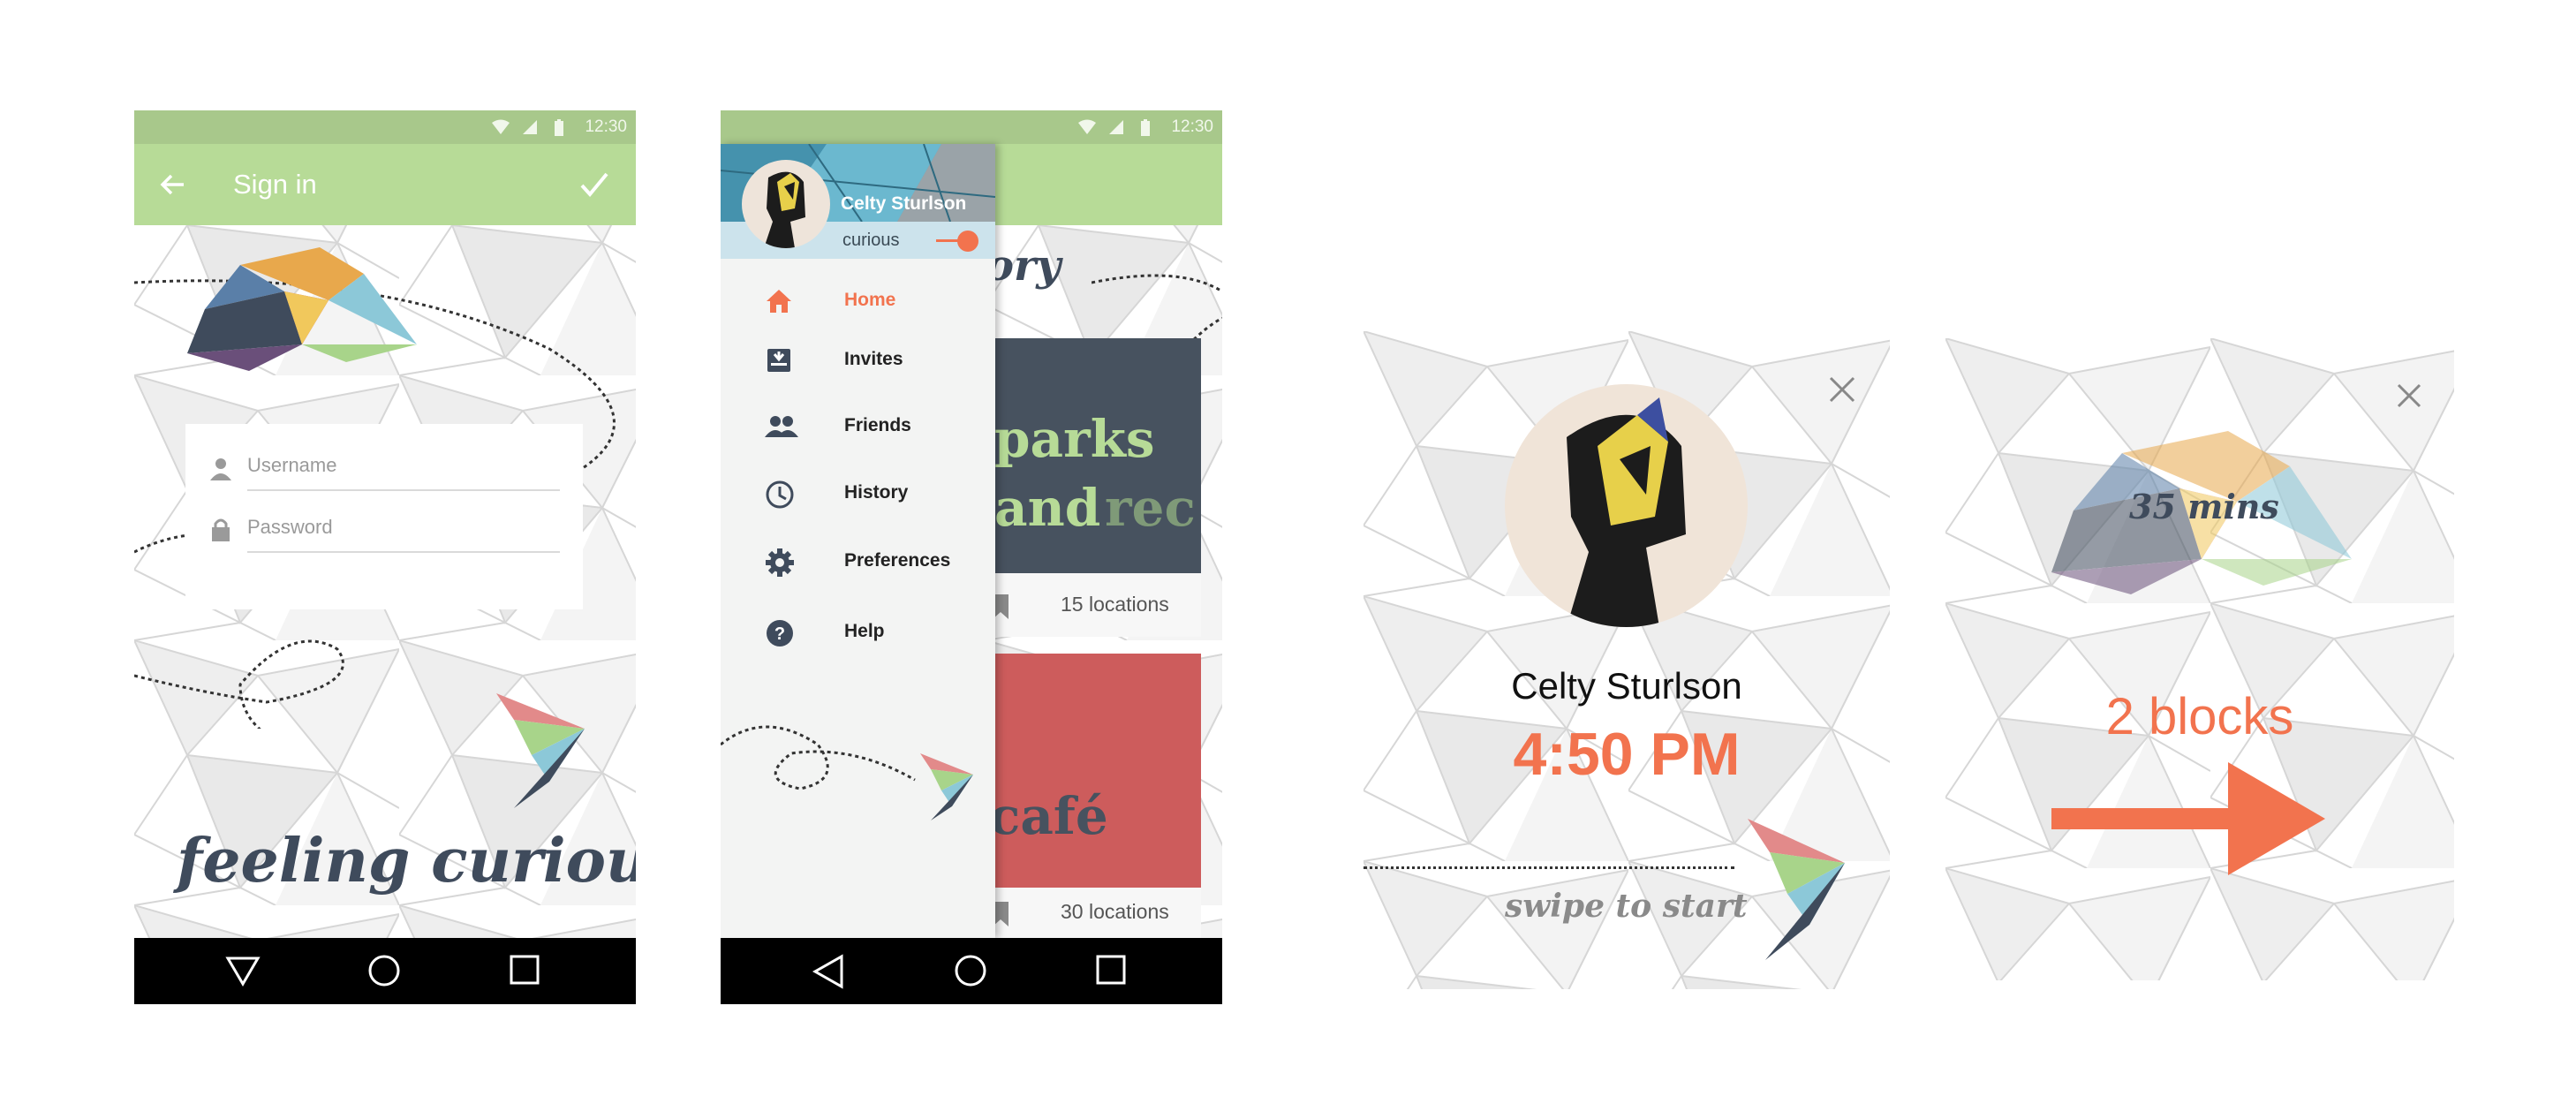 The height and width of the screenshot is (1104, 2576). Describe the element at coordinates (1074, 439) in the screenshot. I see `card-title-line1: parks` at that location.